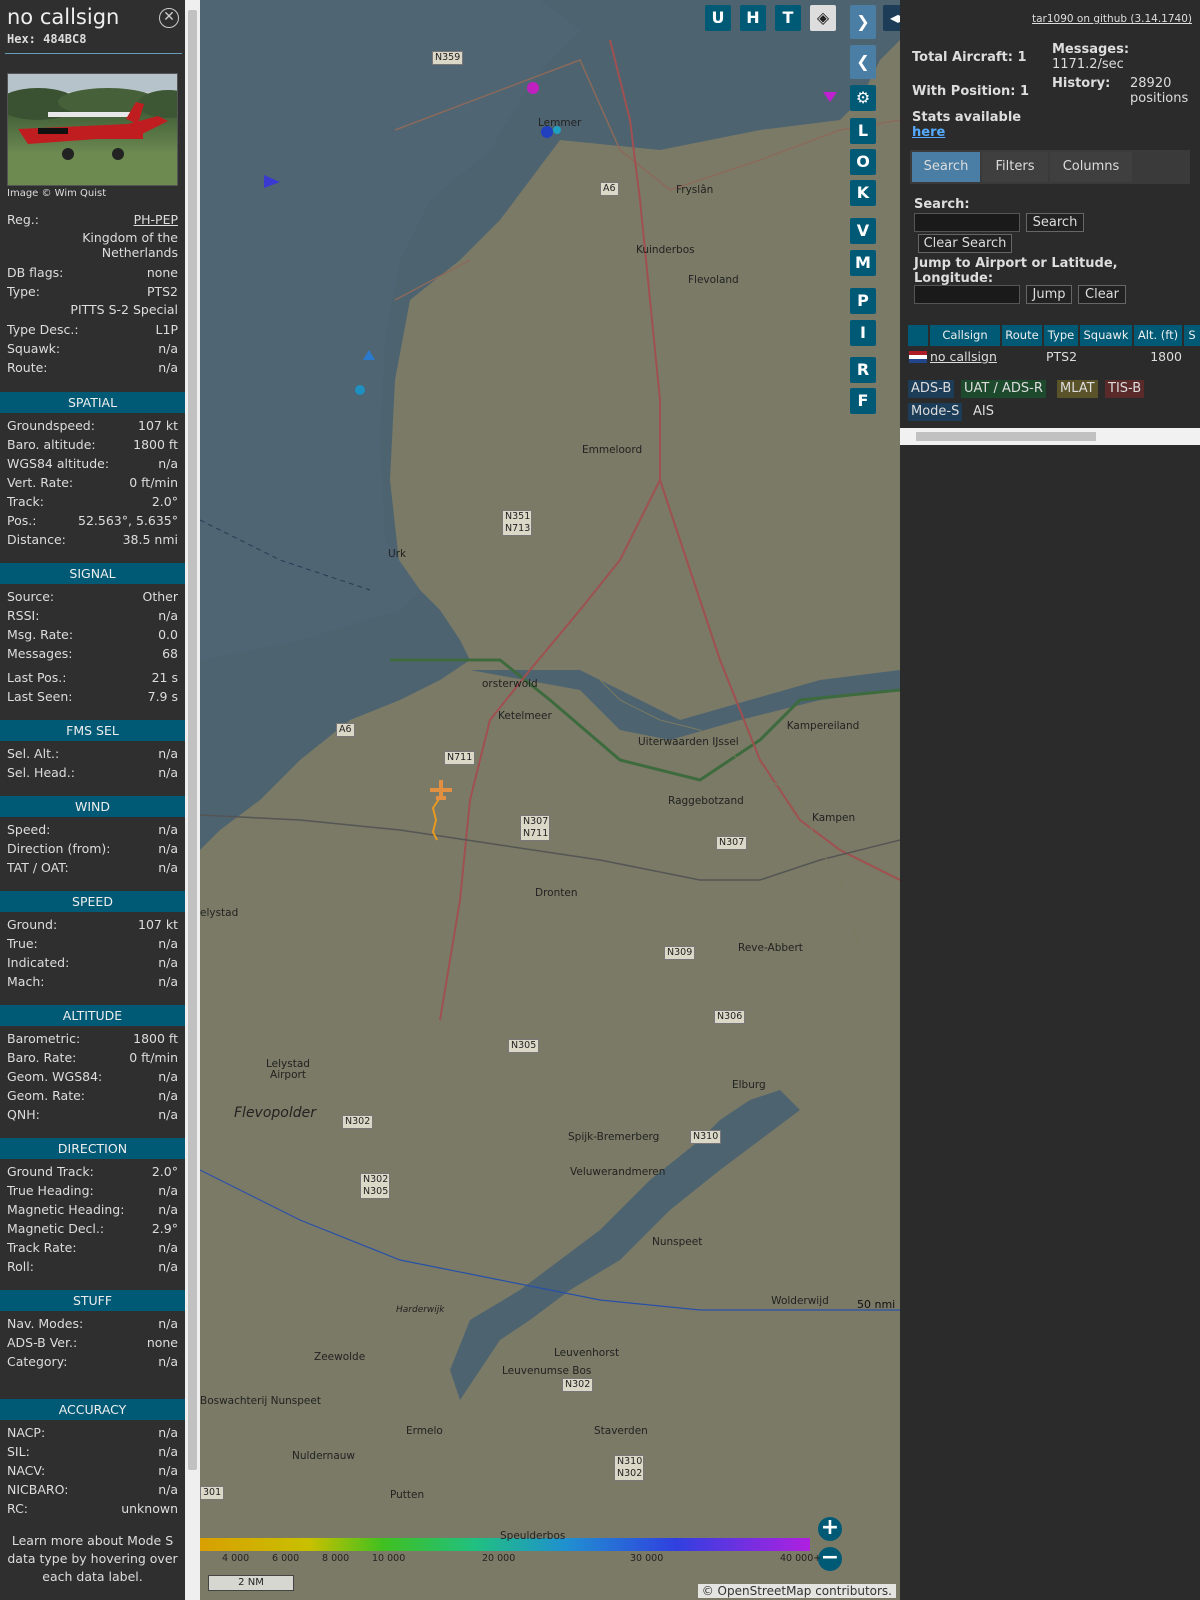  Describe the element at coordinates (46, 1096) in the screenshot. I see `data-label: Geom. Rate:` at that location.